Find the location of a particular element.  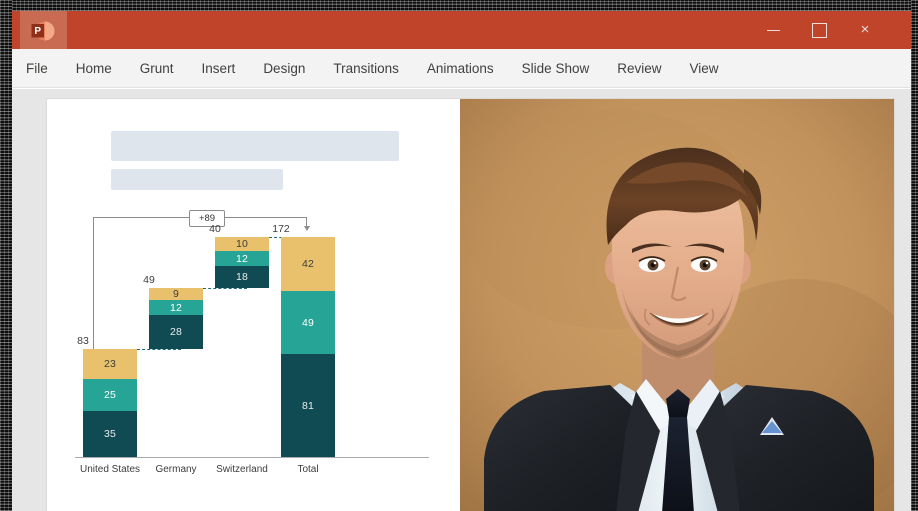

callout-line-horizontal-left is located at coordinates (142, 218).